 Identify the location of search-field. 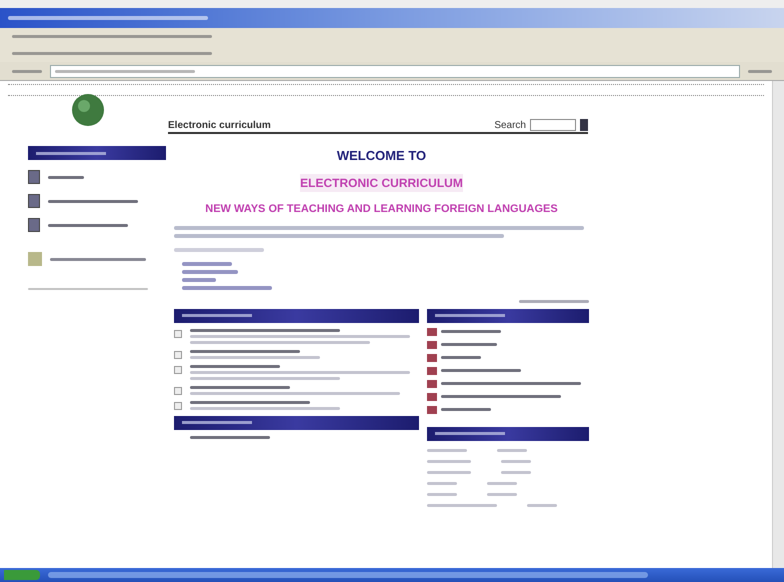
(553, 125).